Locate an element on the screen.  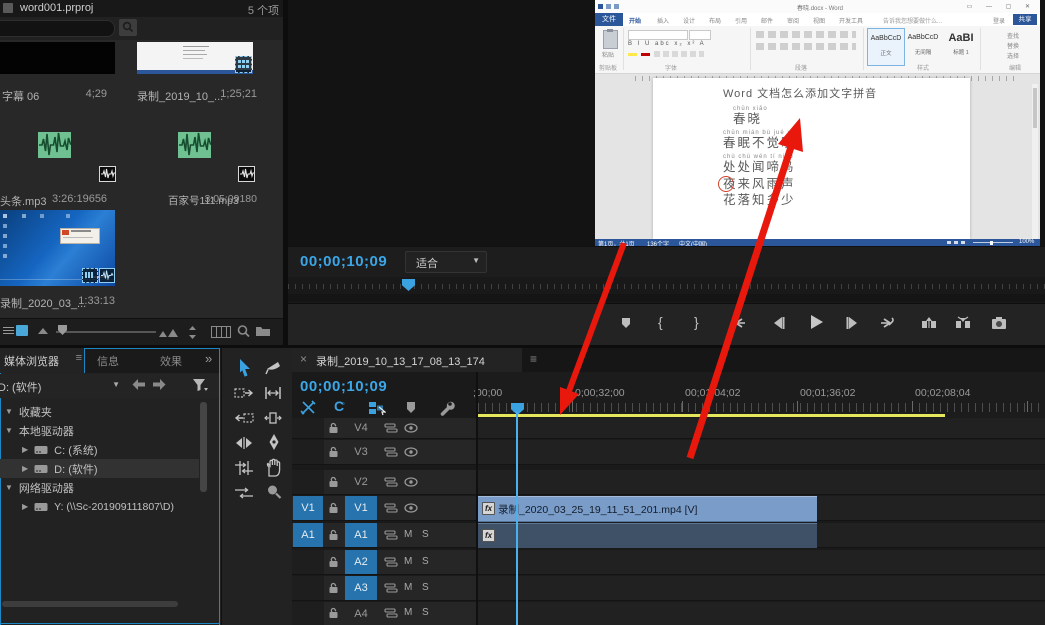
play-button is located at coordinates (816, 322).